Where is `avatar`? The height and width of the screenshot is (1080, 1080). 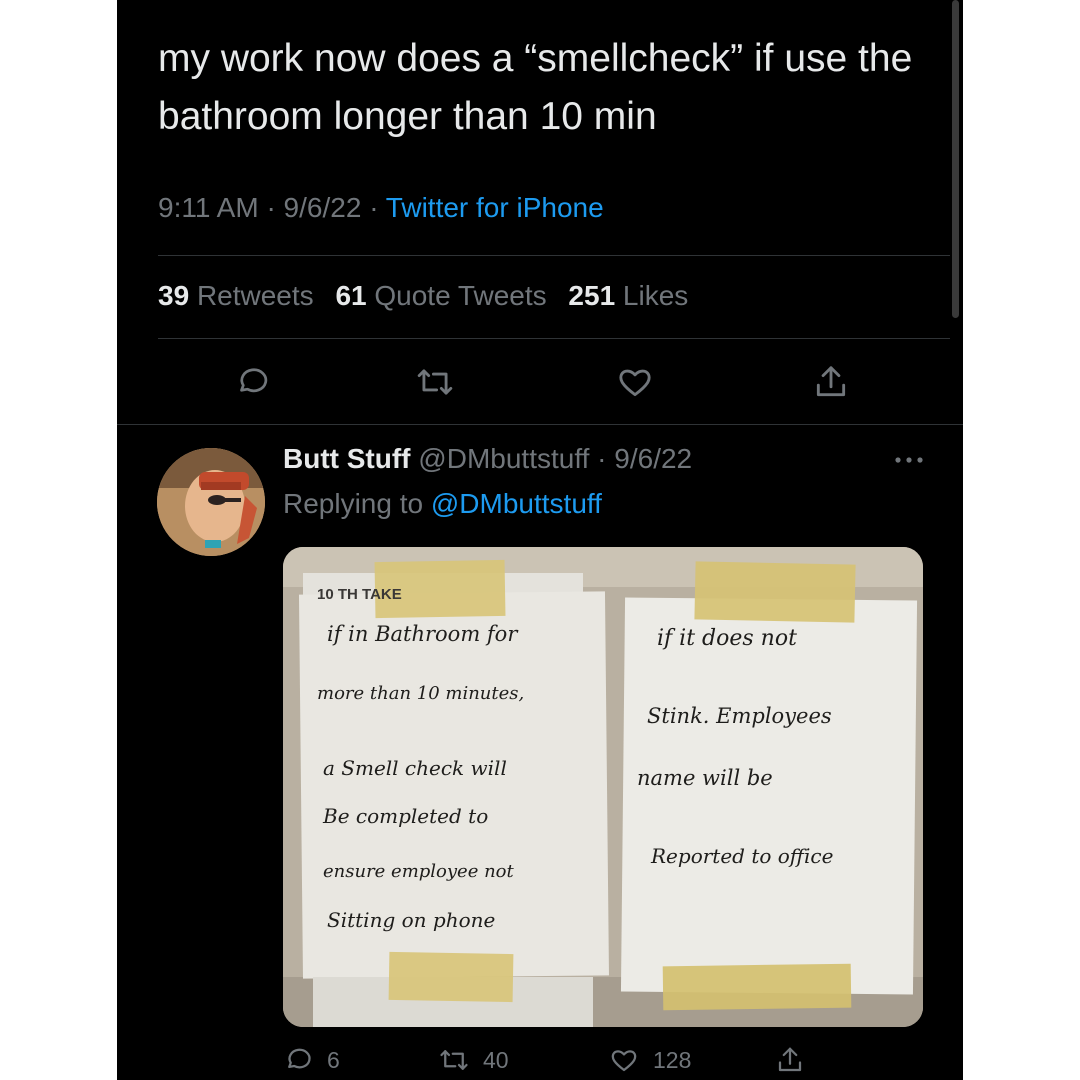
avatar is located at coordinates (211, 502).